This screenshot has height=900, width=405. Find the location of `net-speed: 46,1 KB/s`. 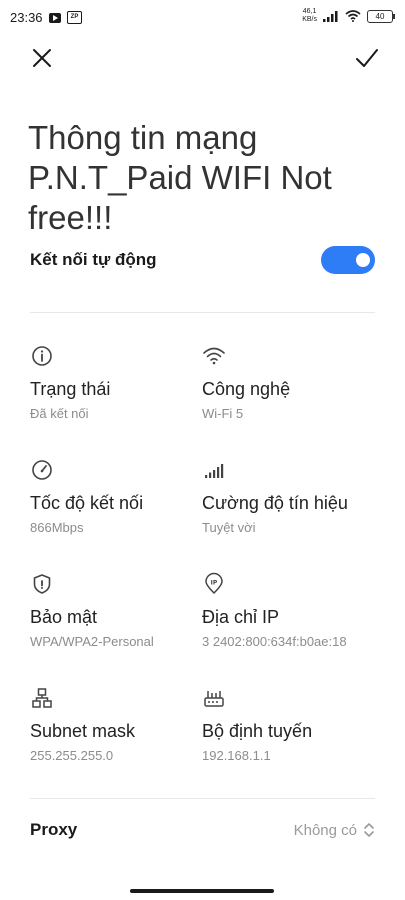

net-speed: 46,1 KB/s is located at coordinates (309, 16).